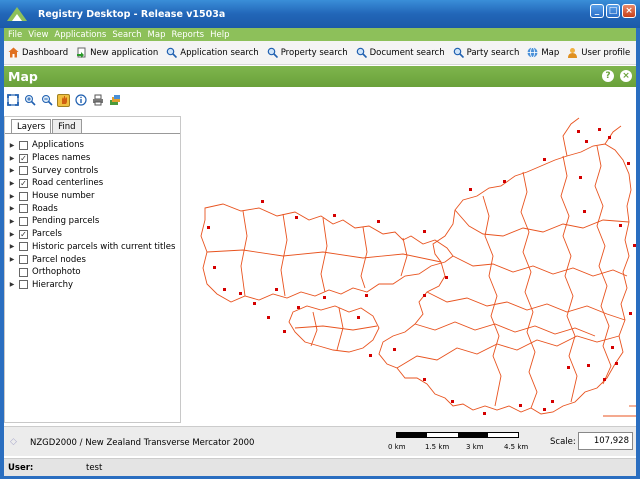  Describe the element at coordinates (23, 76) in the screenshot. I see `panel-title: Map` at that location.